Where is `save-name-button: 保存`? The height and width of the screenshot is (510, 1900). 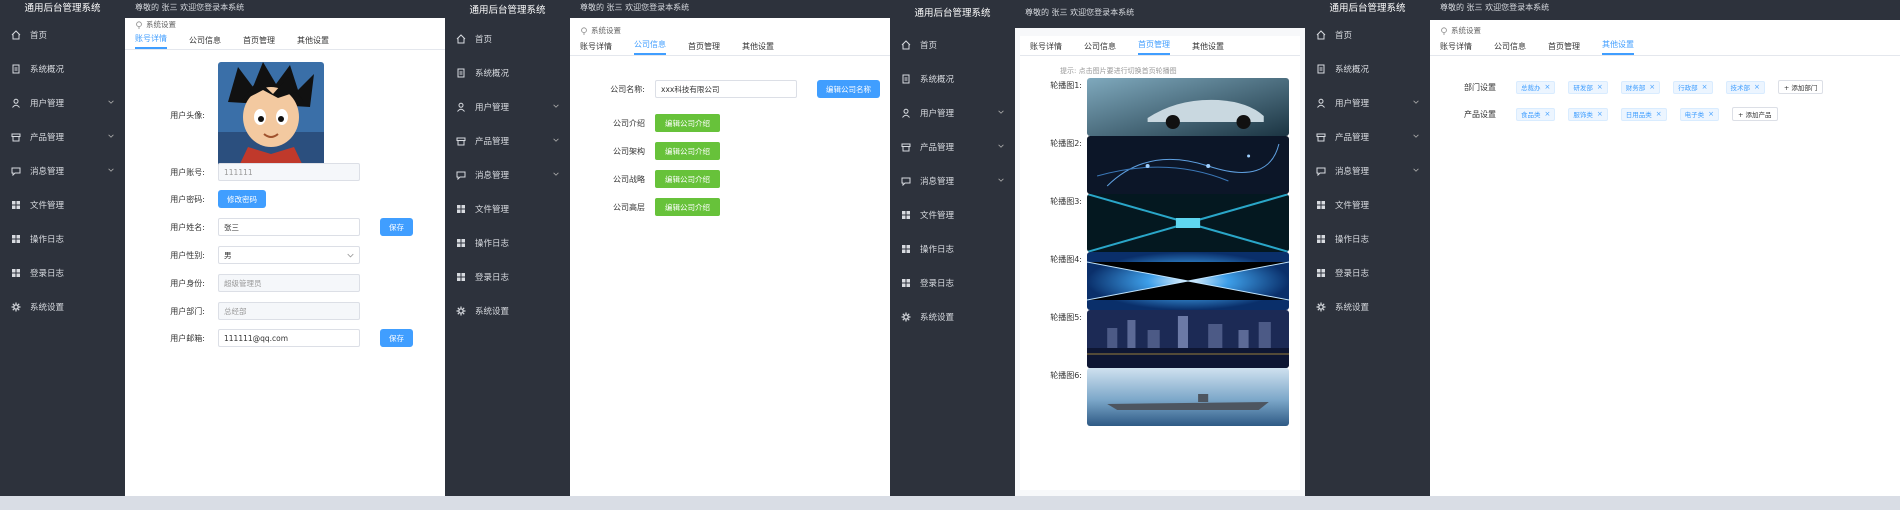 save-name-button: 保存 is located at coordinates (396, 227).